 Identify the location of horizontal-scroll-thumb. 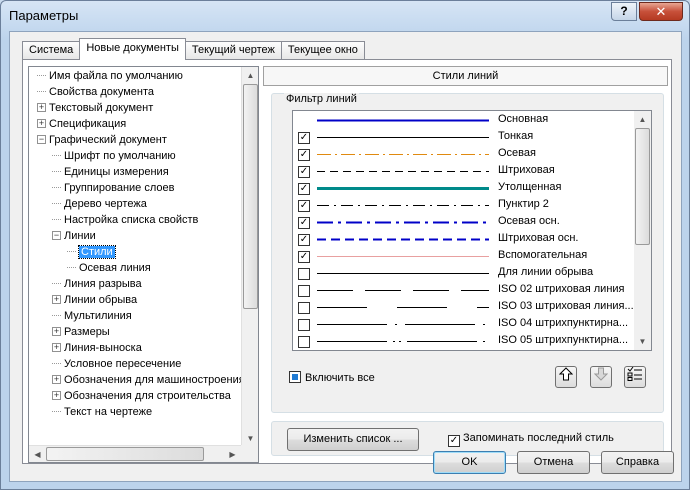
(125, 454).